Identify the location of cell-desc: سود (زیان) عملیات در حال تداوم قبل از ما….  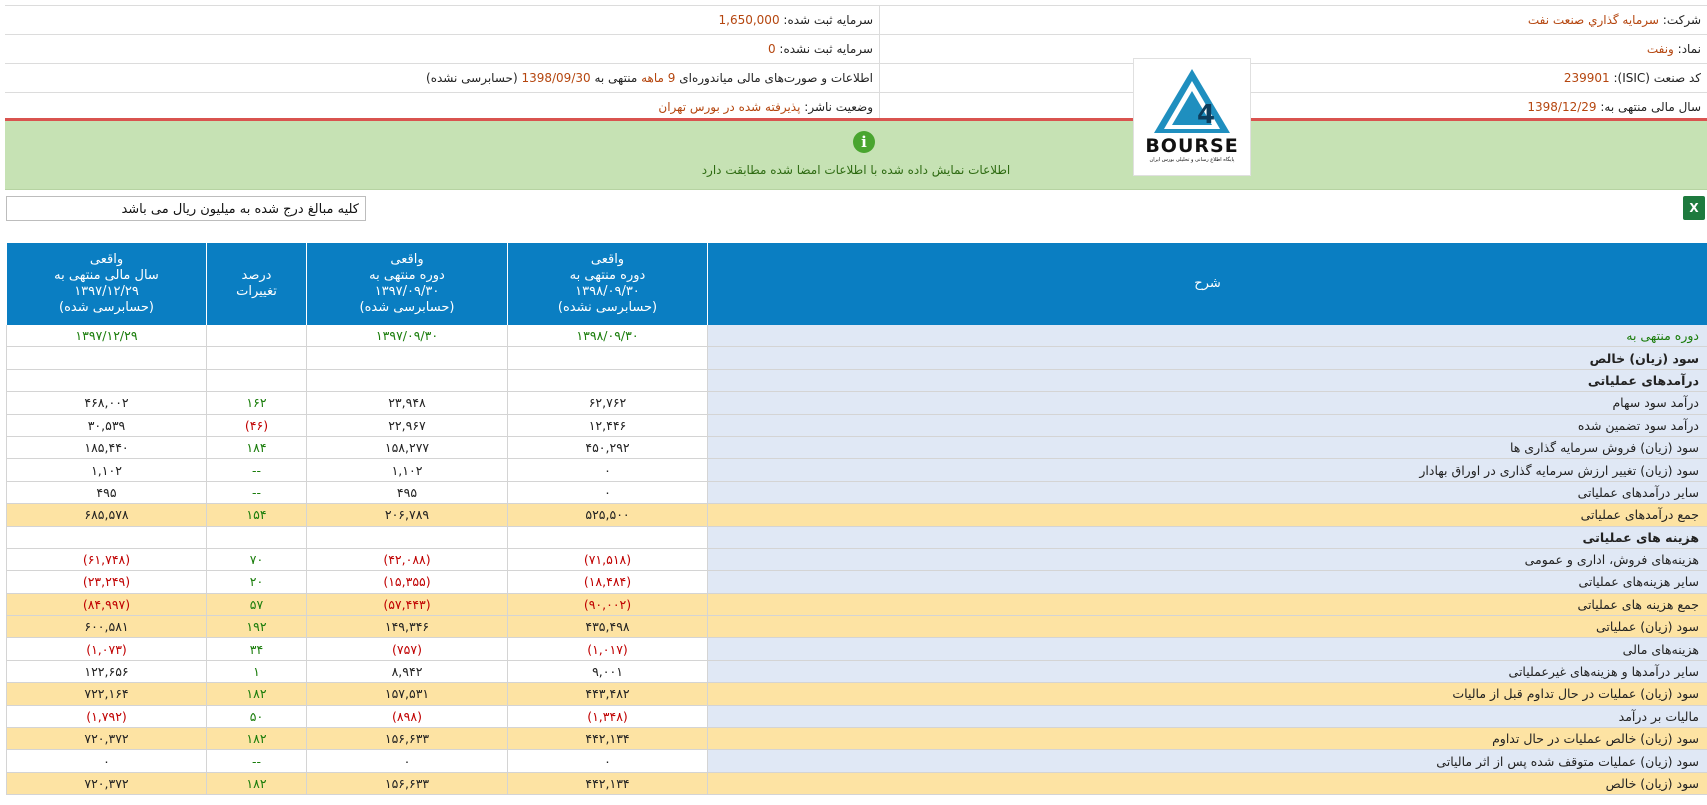
(1207, 694).